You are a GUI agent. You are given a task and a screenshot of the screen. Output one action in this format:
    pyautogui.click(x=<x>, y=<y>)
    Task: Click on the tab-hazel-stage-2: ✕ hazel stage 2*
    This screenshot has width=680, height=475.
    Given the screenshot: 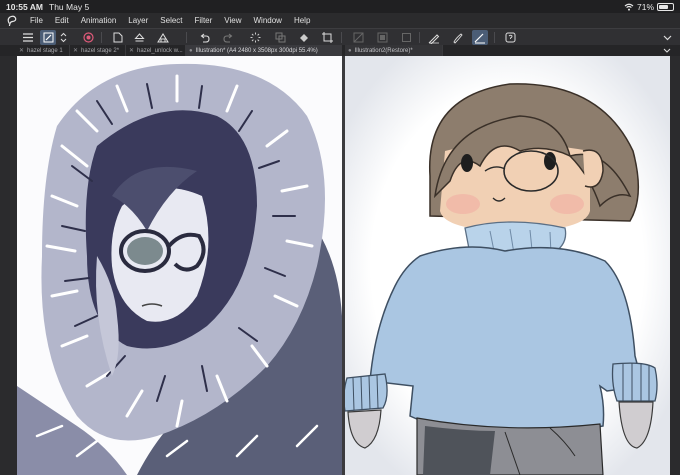 What is the action you would take?
    pyautogui.click(x=98, y=50)
    